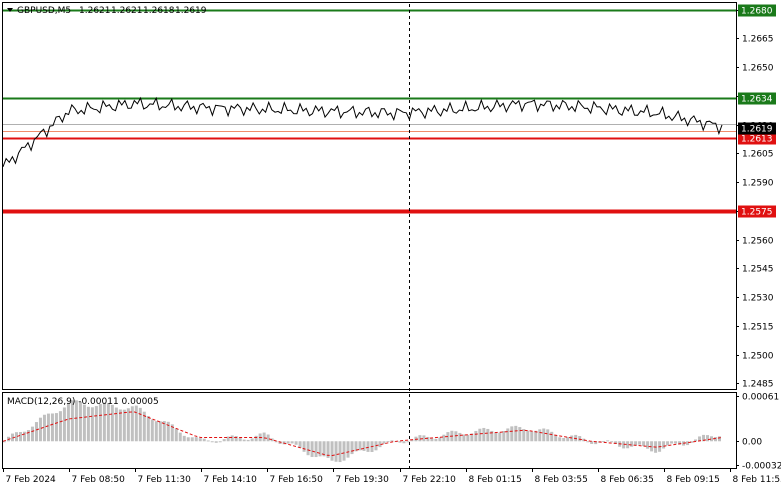 The height and width of the screenshot is (489, 781). I want to click on level-tag-label: 1.2613, so click(757, 140).